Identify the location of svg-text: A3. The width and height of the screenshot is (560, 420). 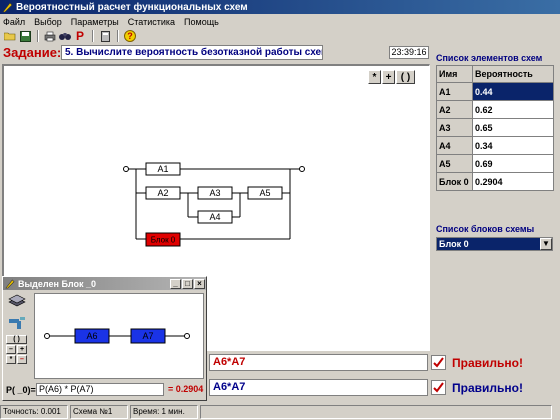
(214, 193).